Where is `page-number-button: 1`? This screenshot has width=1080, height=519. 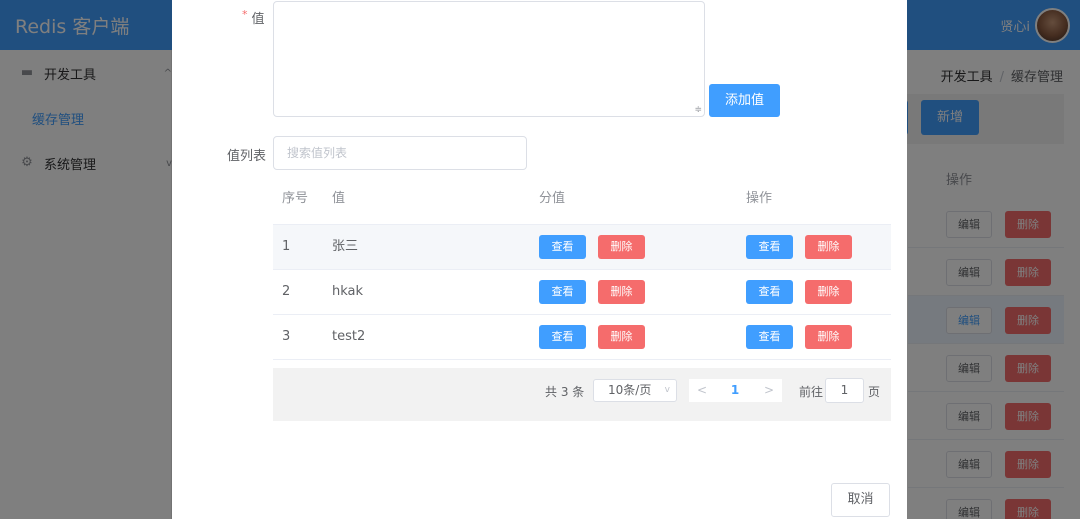 page-number-button: 1 is located at coordinates (735, 390).